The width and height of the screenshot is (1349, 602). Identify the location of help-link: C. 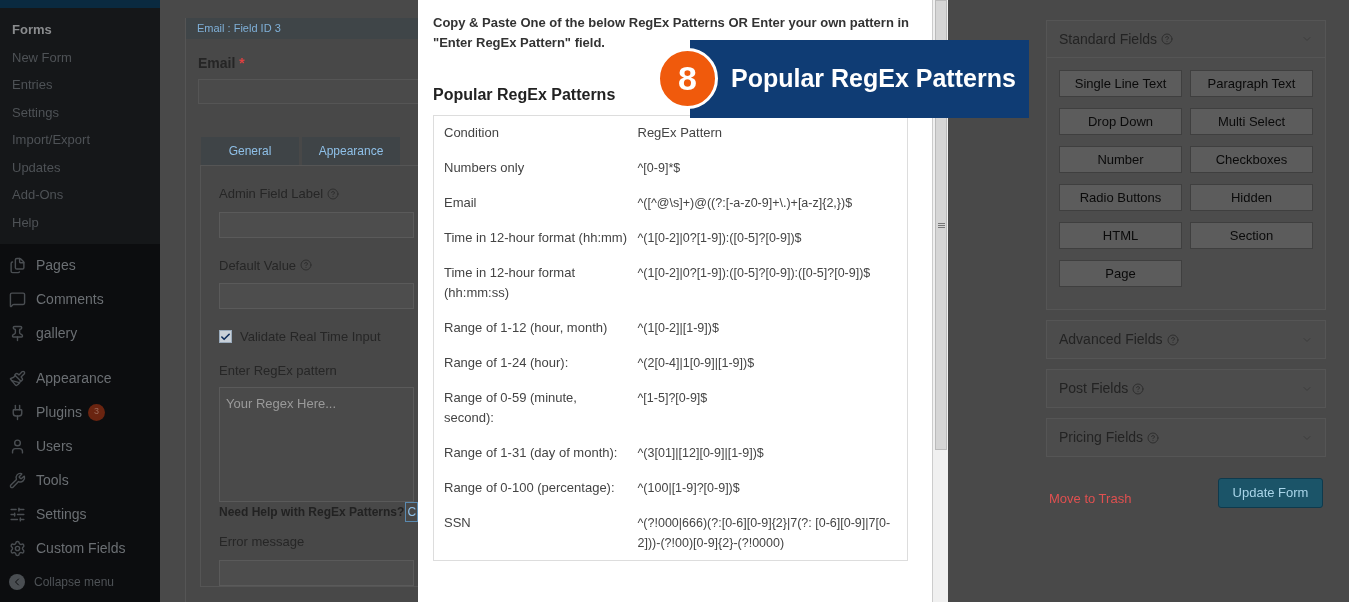
(411, 512).